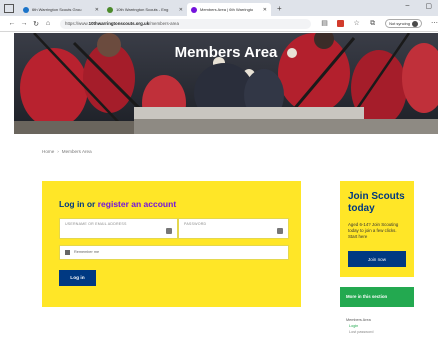 The width and height of the screenshot is (438, 338). Describe the element at coordinates (174, 252) in the screenshot. I see `remember-me-row: Remember me` at that location.